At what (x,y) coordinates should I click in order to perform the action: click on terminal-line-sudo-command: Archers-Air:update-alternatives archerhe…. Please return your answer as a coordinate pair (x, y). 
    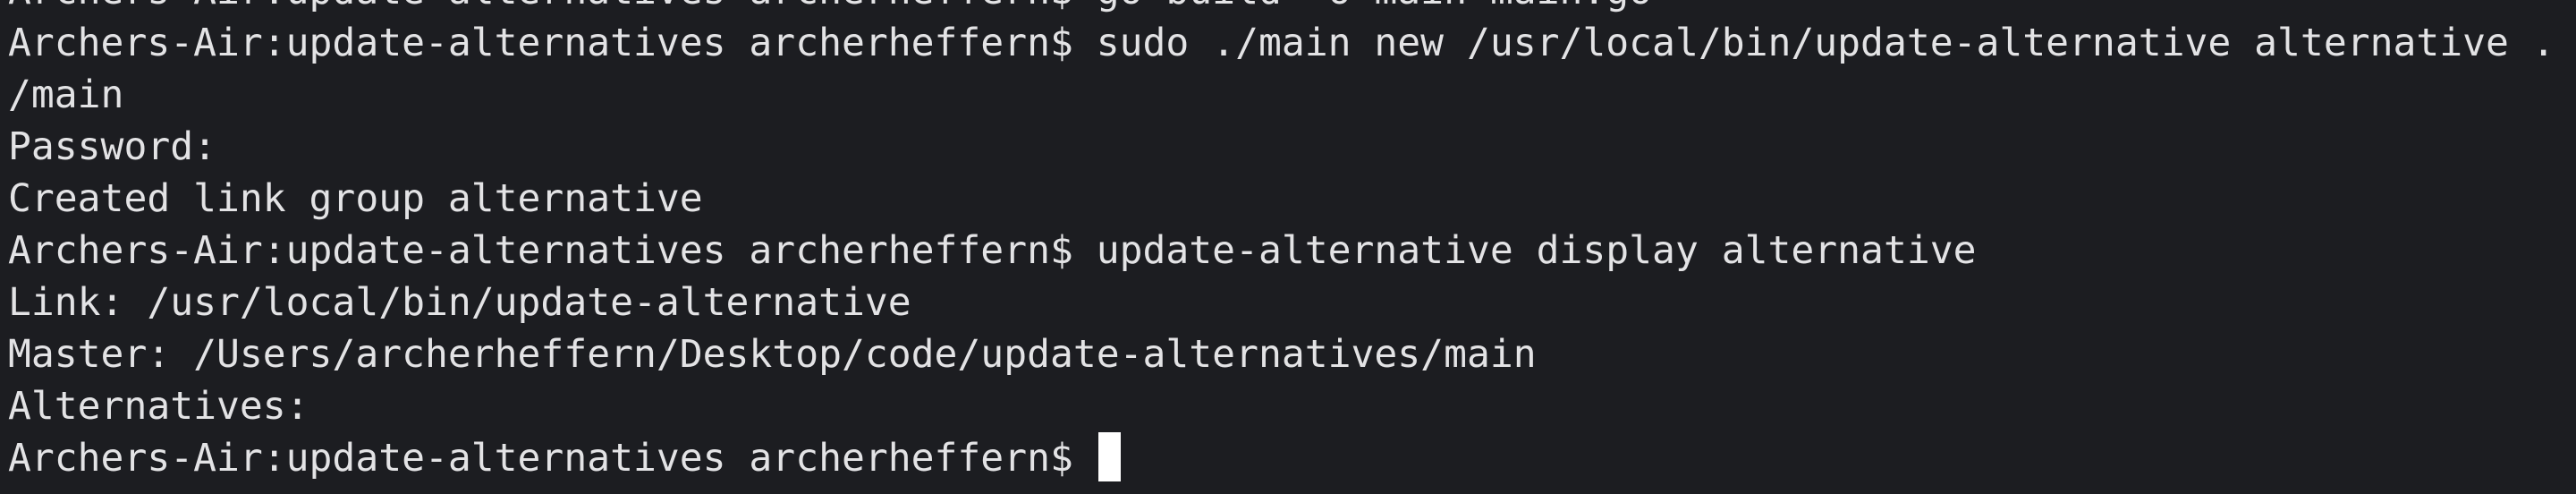
    Looking at the image, I should click on (1281, 43).